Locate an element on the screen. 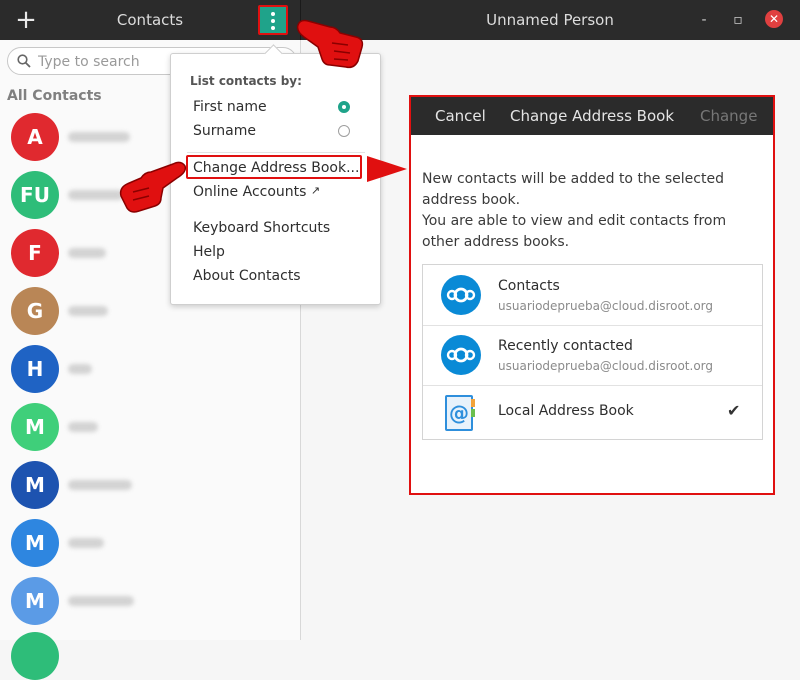 This screenshot has height=680, width=800. address-book-name: Contacts is located at coordinates (529, 286).